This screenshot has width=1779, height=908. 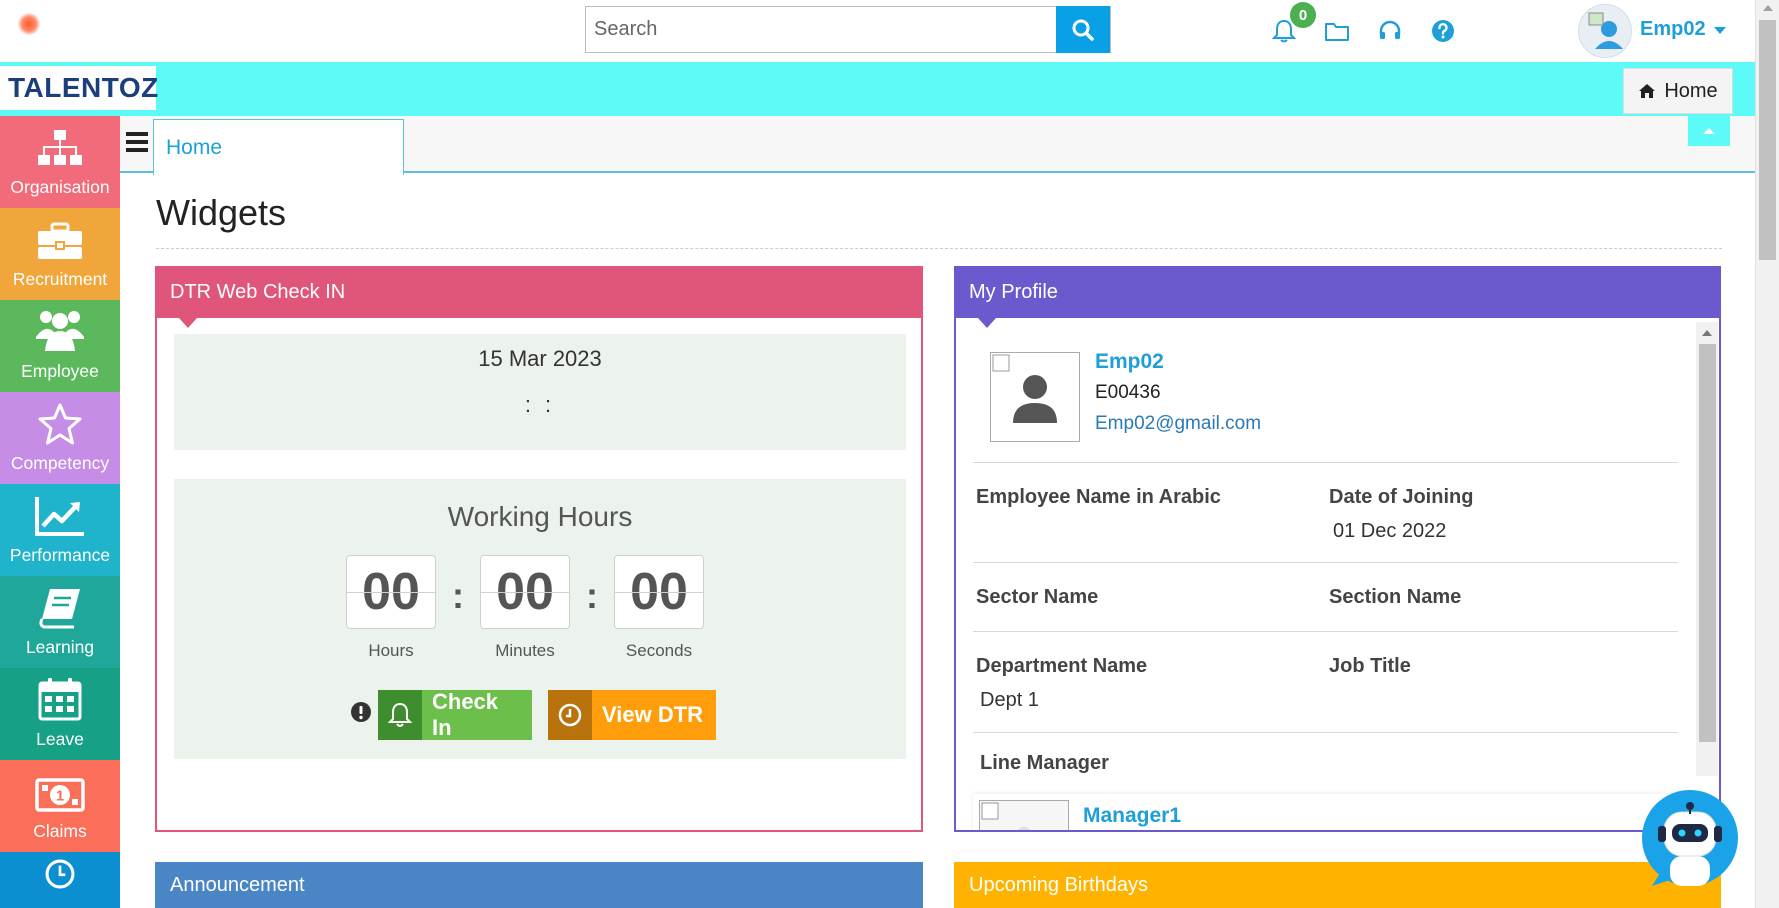 I want to click on announcement-title: Announcement, so click(x=237, y=885).